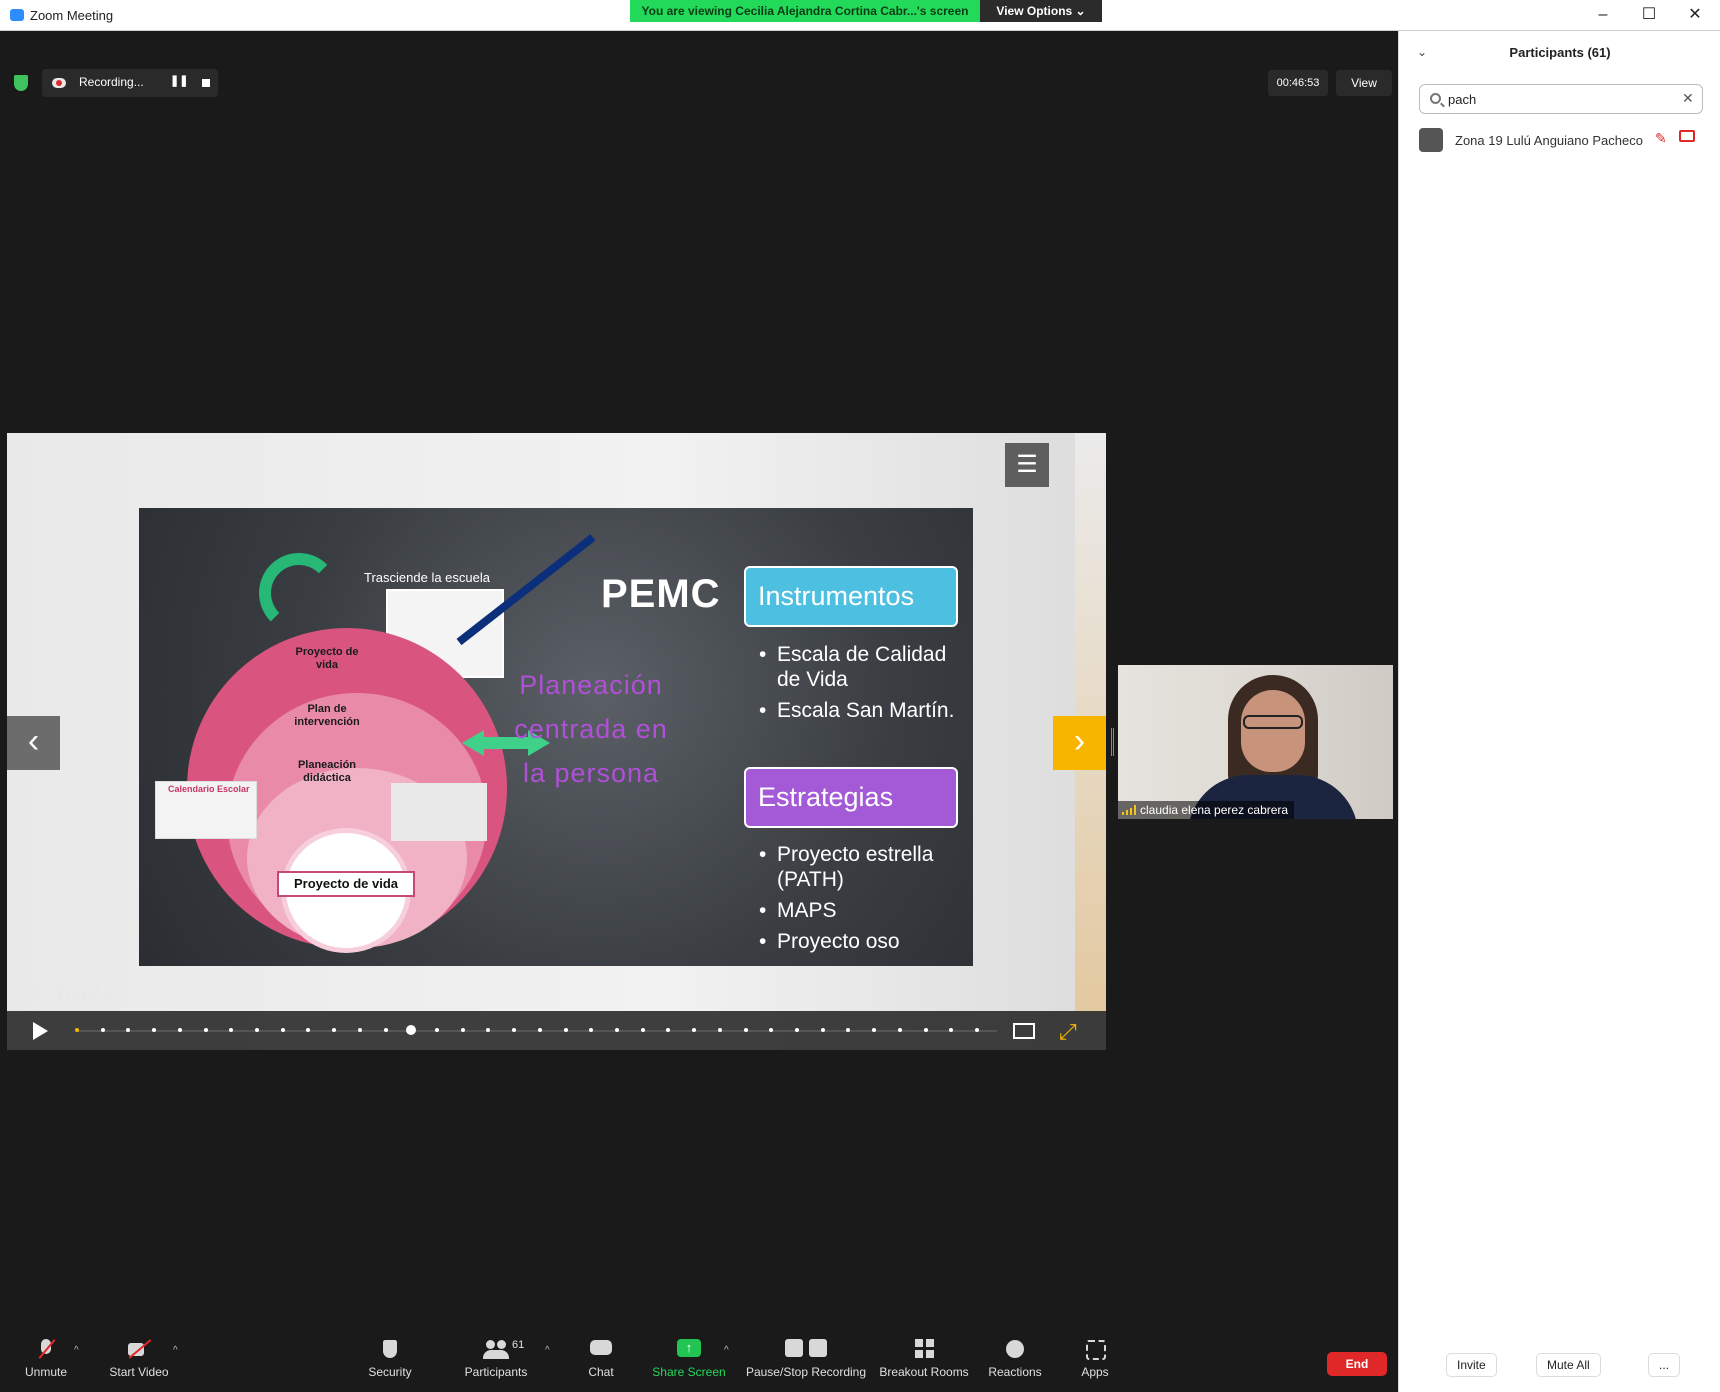 This screenshot has width=1720, height=1392. Describe the element at coordinates (1471, 1365) in the screenshot. I see `invite-button: Invite` at that location.